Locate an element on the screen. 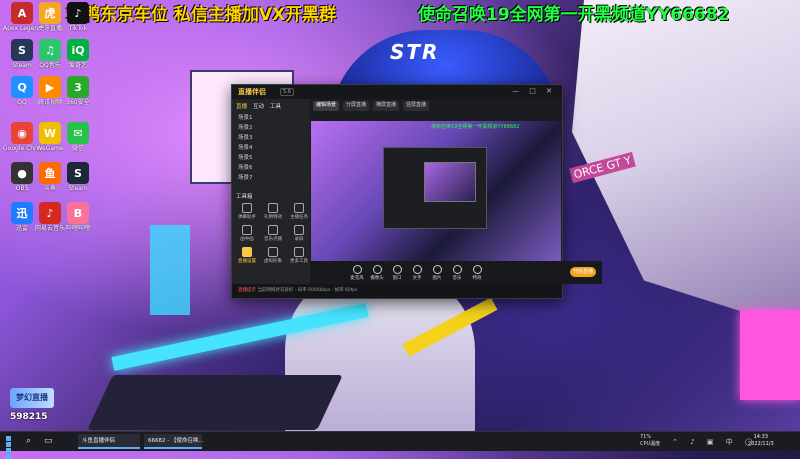  desktop-icon-image: B is located at coordinates (78, 213).